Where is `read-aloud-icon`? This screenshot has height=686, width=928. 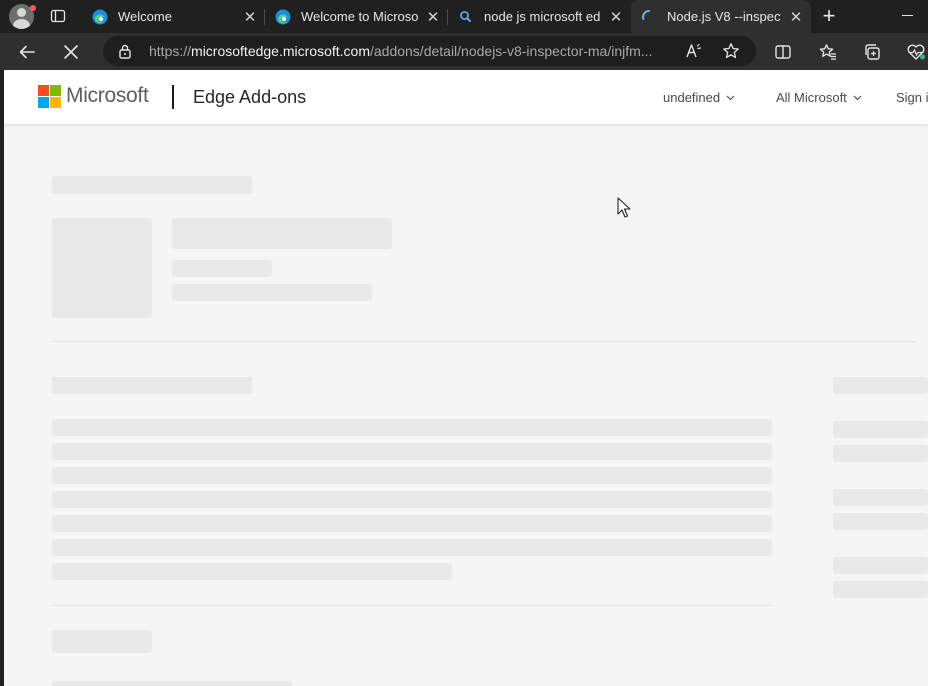 read-aloud-icon is located at coordinates (694, 50).